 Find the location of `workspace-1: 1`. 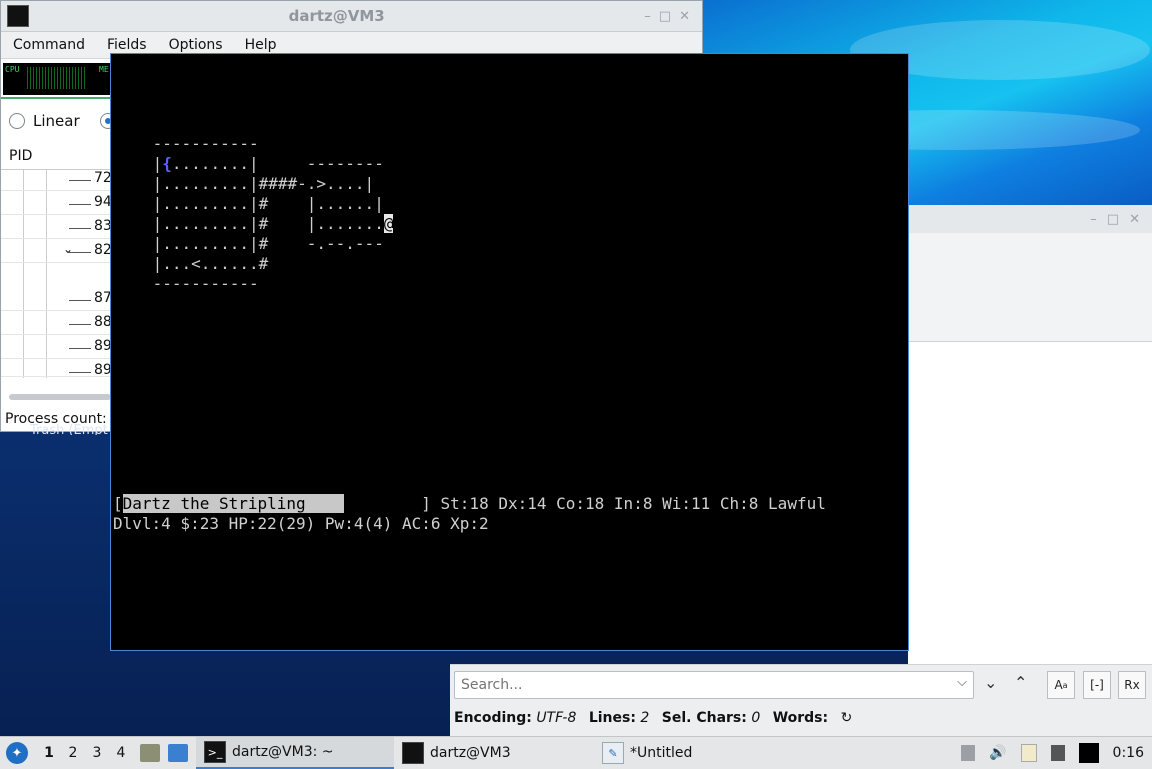

workspace-1: 1 is located at coordinates (49, 753).